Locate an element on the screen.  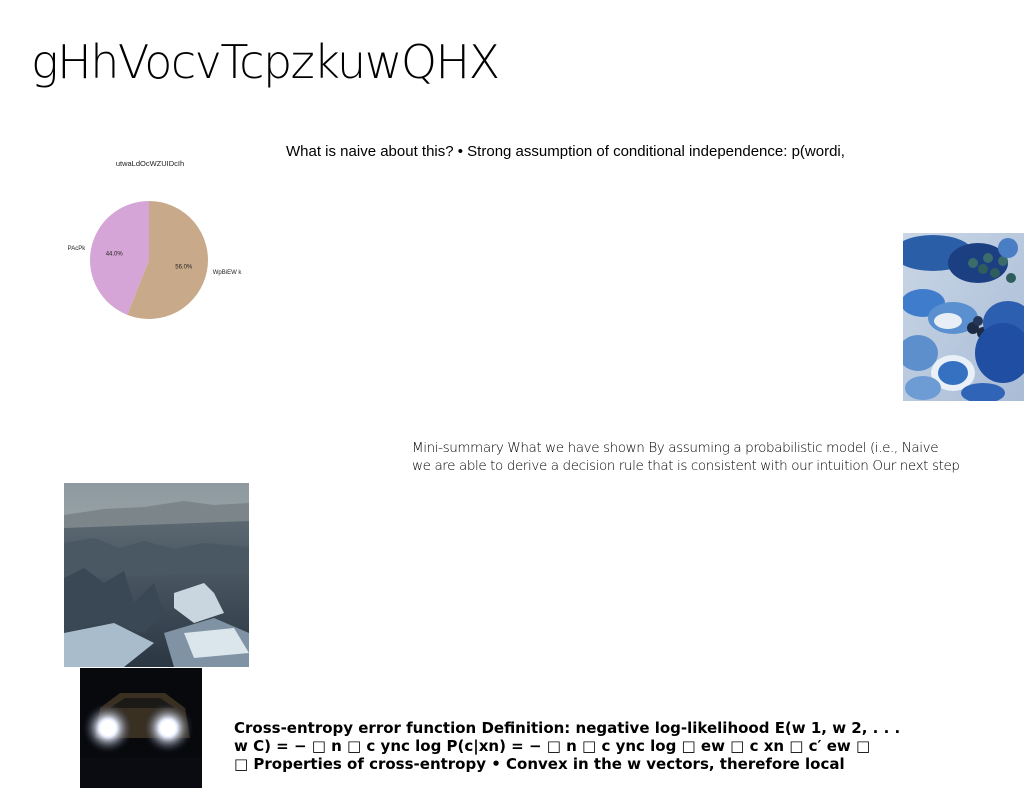
pie-value-label-0: 44.0% is located at coordinates (115, 254).